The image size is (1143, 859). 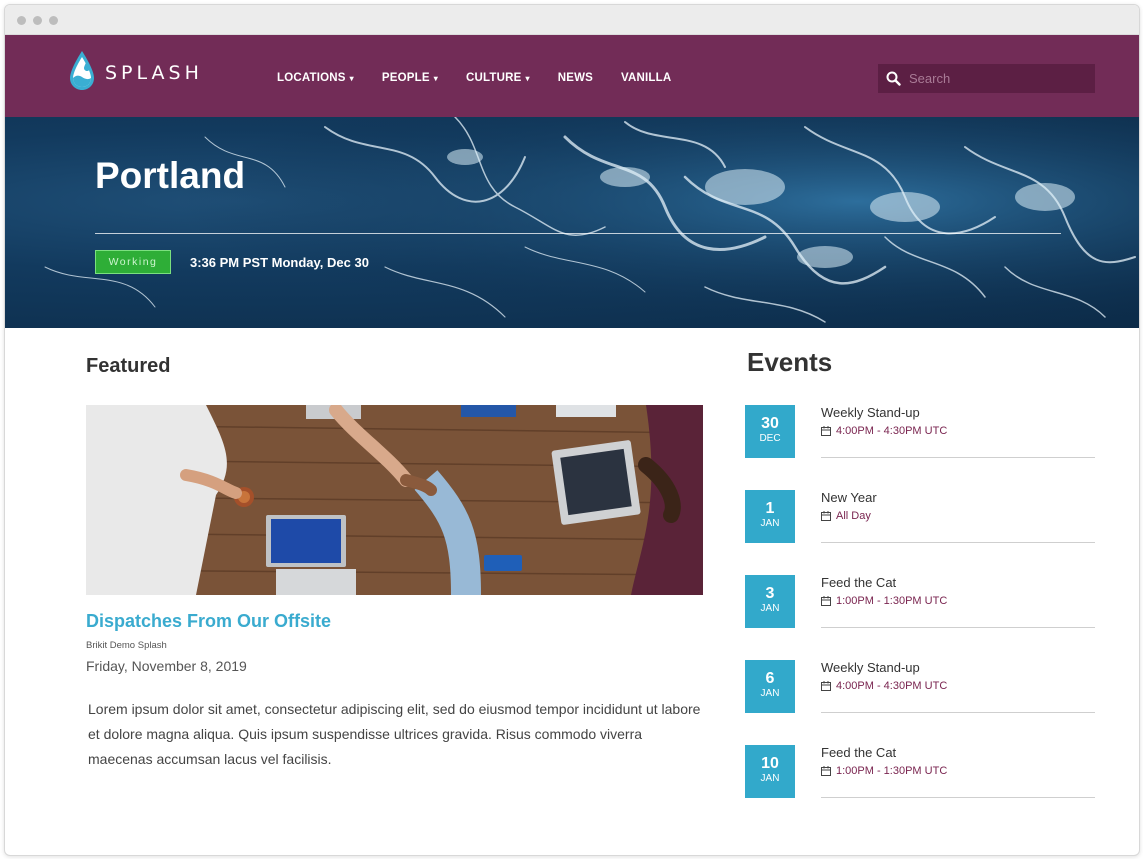 What do you see at coordinates (920, 517) in the screenshot?
I see `event-item: 1 JAN New Year All Day` at bounding box center [920, 517].